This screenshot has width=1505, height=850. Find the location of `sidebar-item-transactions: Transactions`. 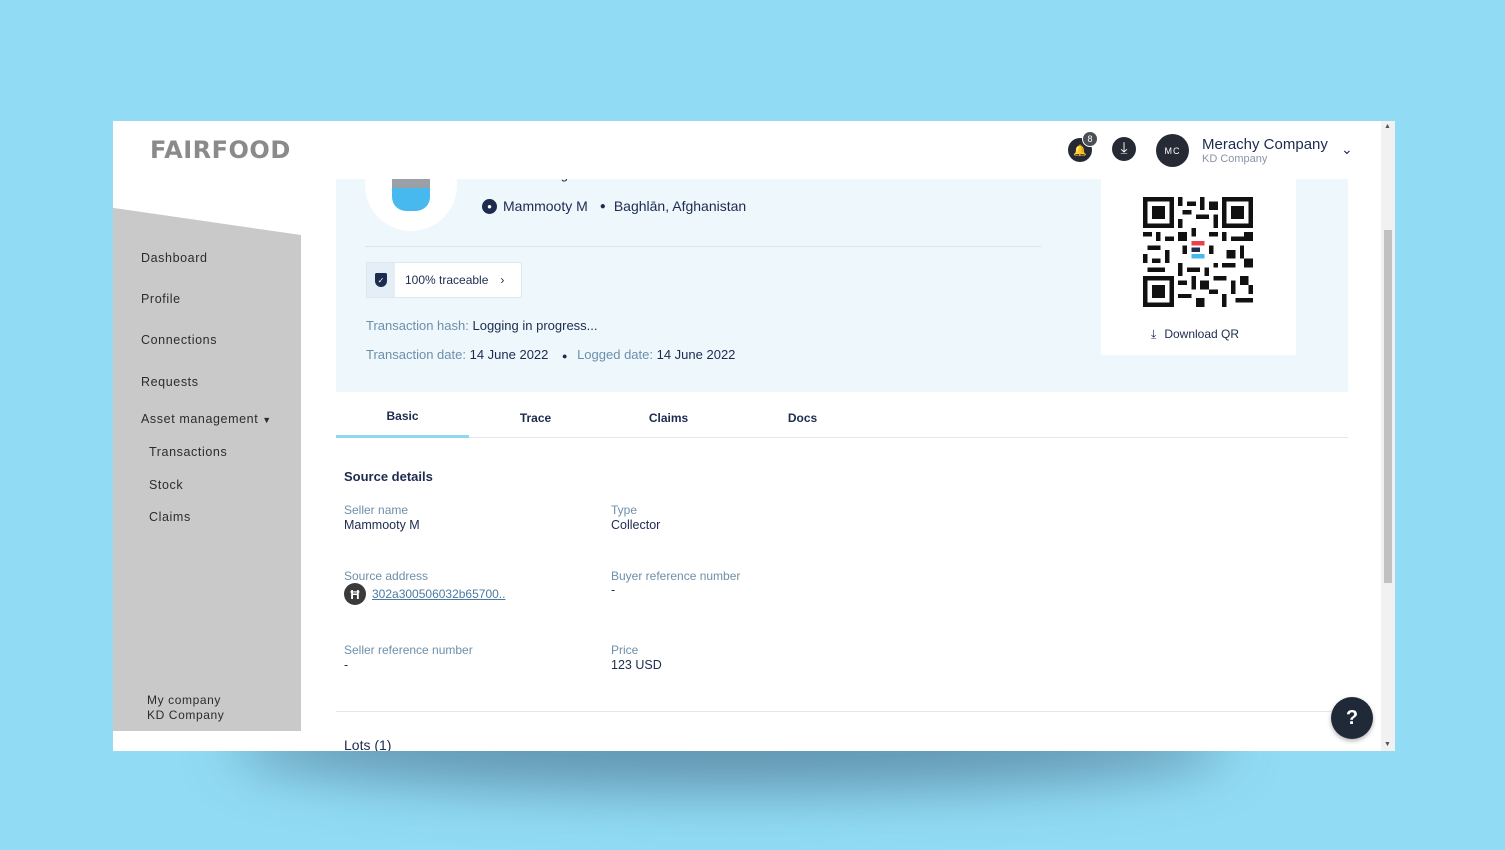

sidebar-item-transactions: Transactions is located at coordinates (188, 452).